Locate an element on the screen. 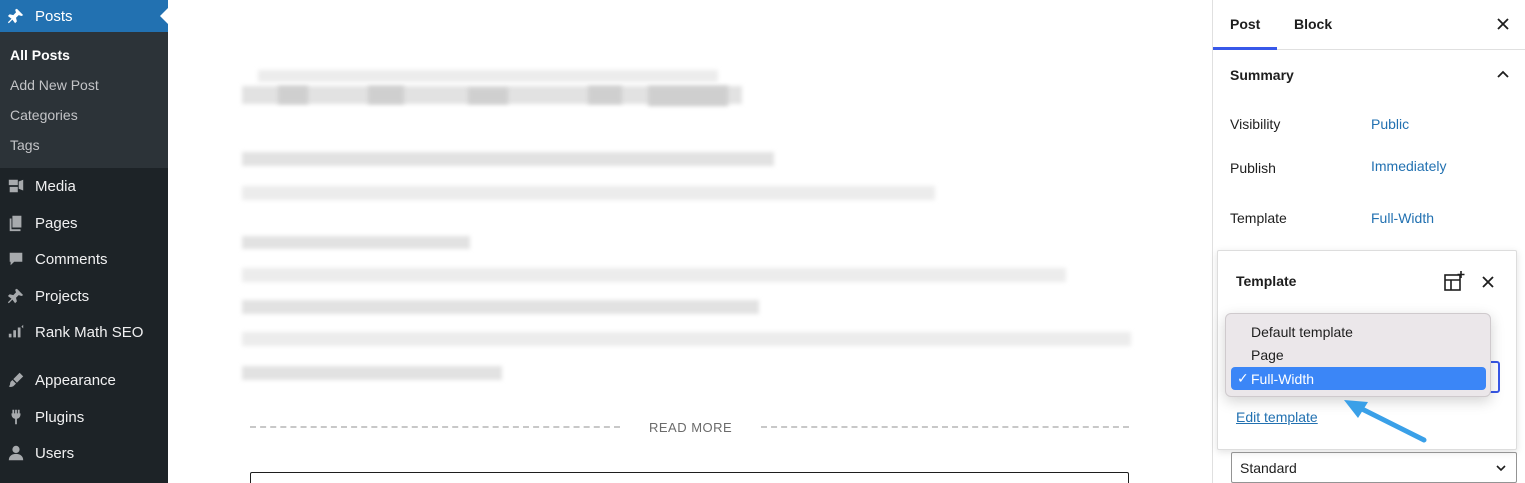  tab-active-indicator is located at coordinates (1245, 48).